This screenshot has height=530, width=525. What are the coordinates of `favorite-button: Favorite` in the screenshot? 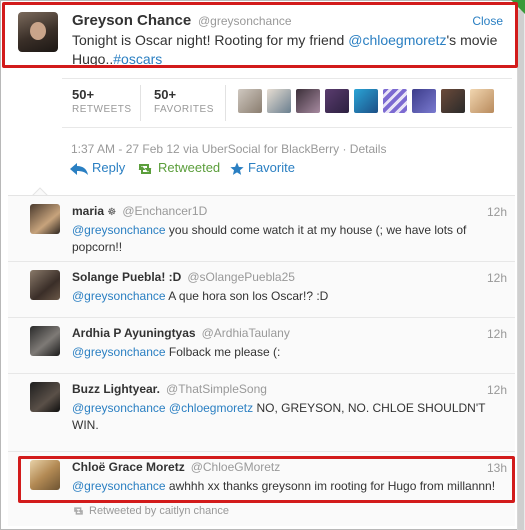 It's located at (262, 168).